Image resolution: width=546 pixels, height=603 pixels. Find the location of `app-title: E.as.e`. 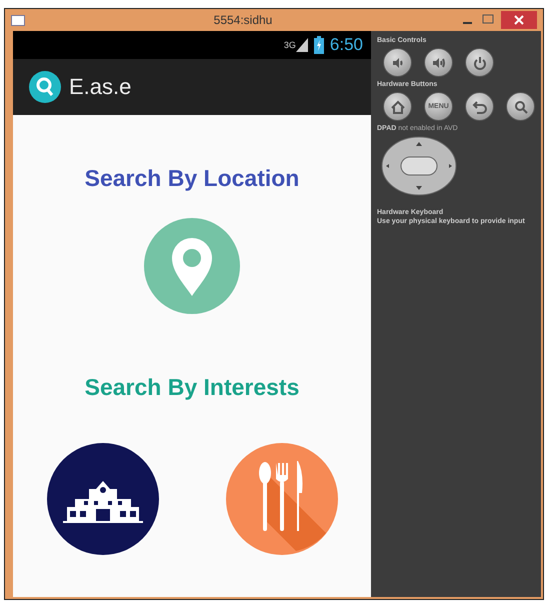

app-title: E.as.e is located at coordinates (100, 87).